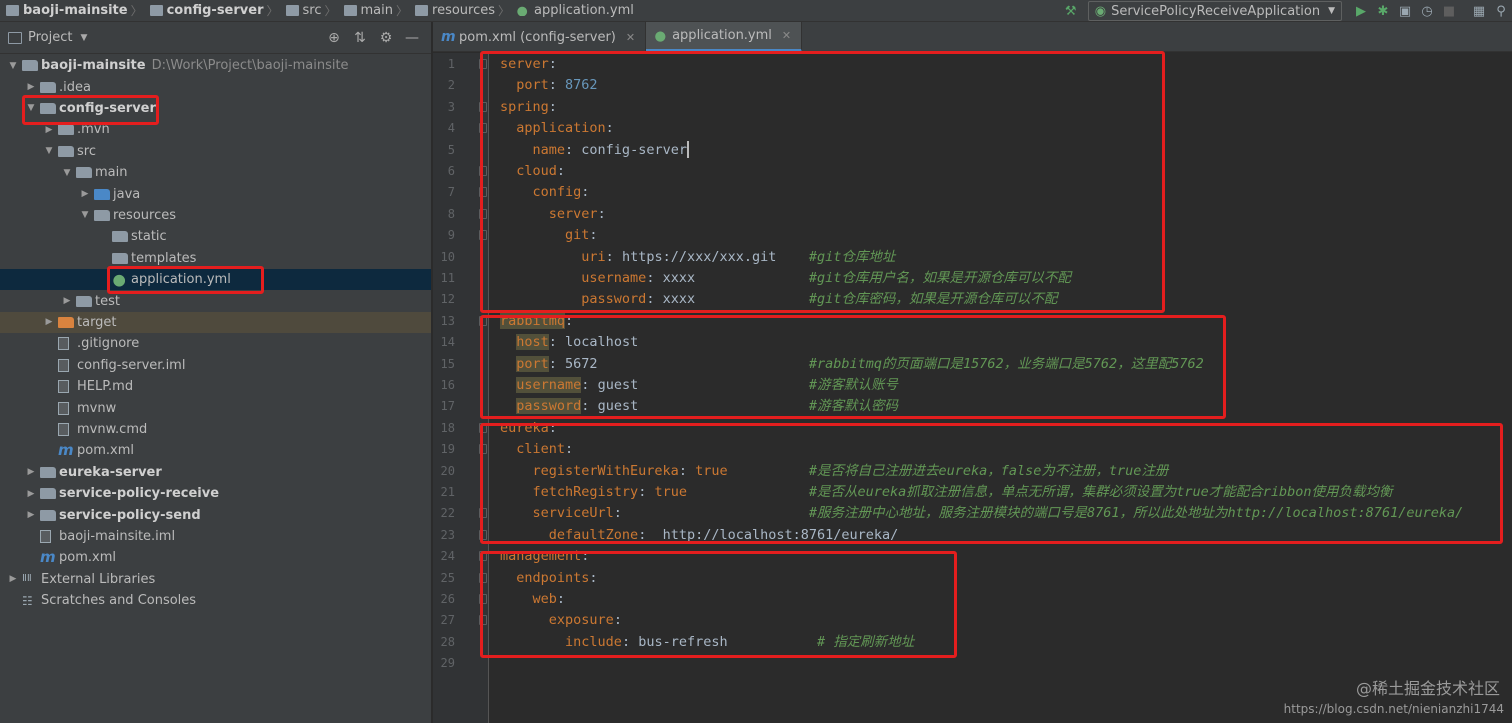 Image resolution: width=1512 pixels, height=723 pixels. I want to click on tree-item: .gitignore, so click(215, 343).